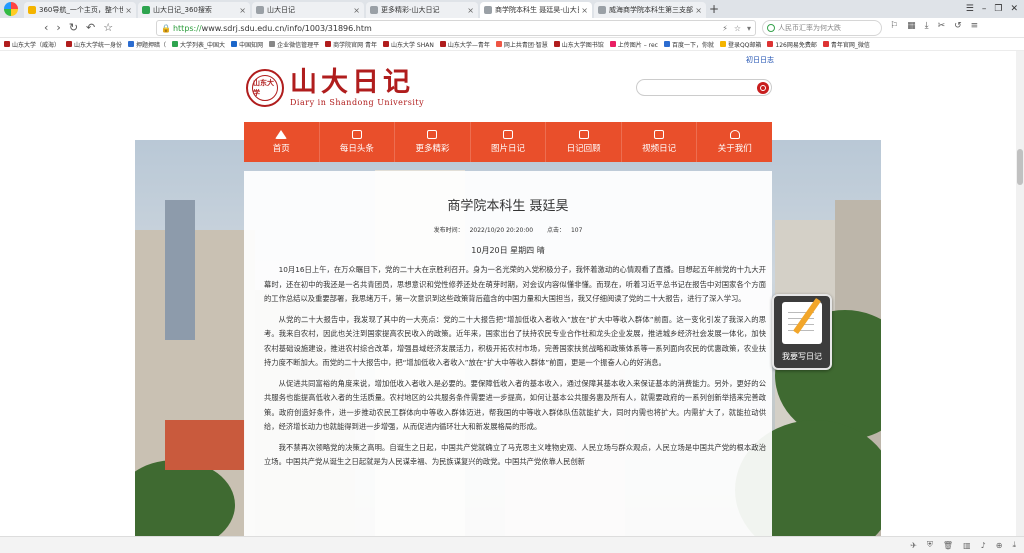 The width and height of the screenshot is (1024, 553). Describe the element at coordinates (930, 545) in the screenshot. I see `shield-icon: ⛨` at that location.